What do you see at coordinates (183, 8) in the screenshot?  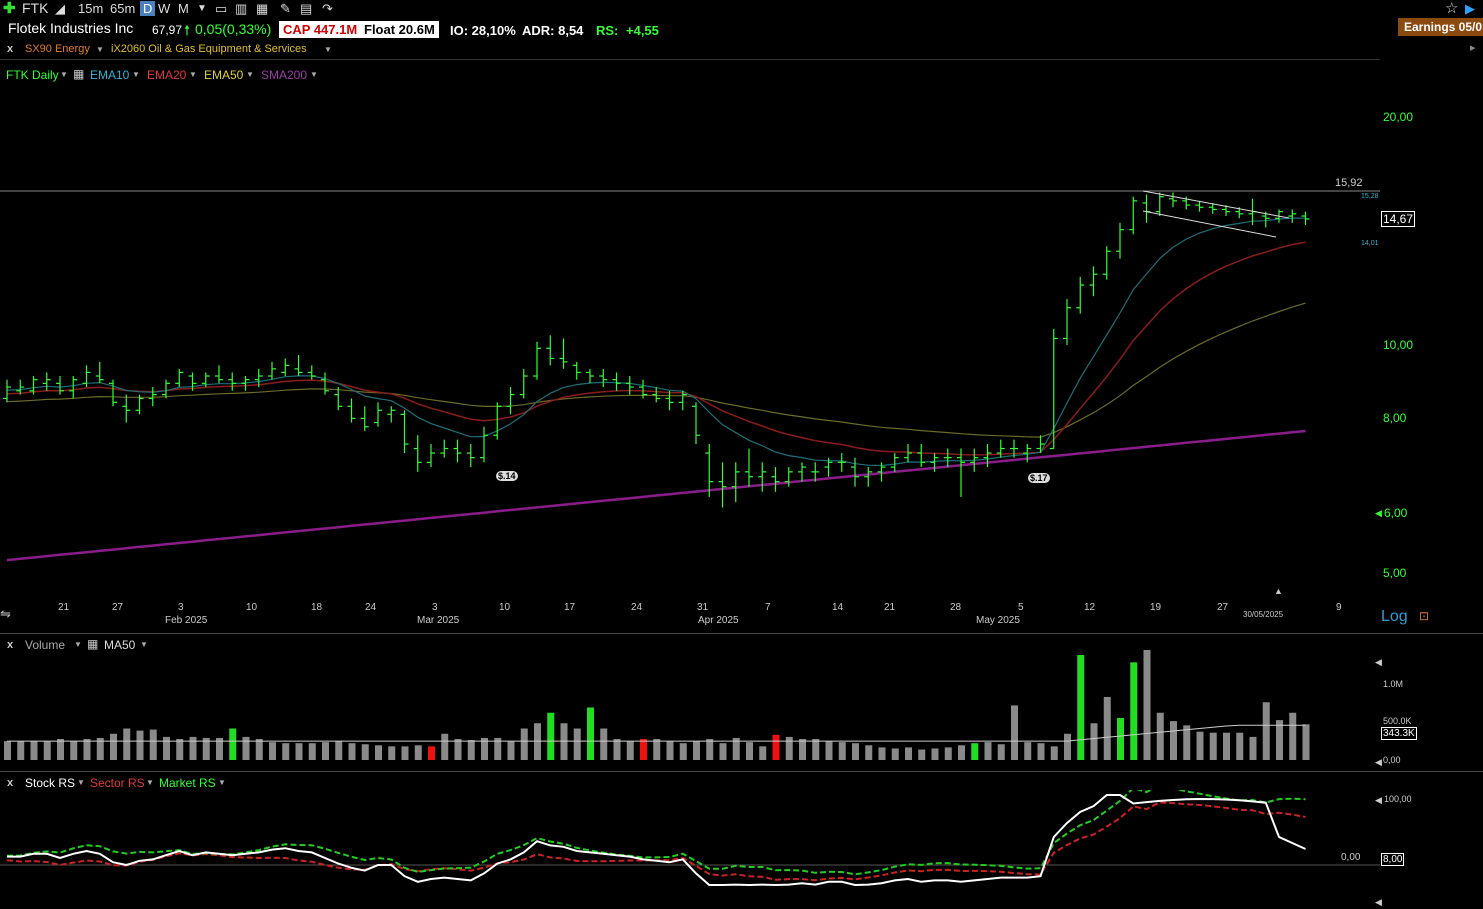 I see `tf-monthly: M` at bounding box center [183, 8].